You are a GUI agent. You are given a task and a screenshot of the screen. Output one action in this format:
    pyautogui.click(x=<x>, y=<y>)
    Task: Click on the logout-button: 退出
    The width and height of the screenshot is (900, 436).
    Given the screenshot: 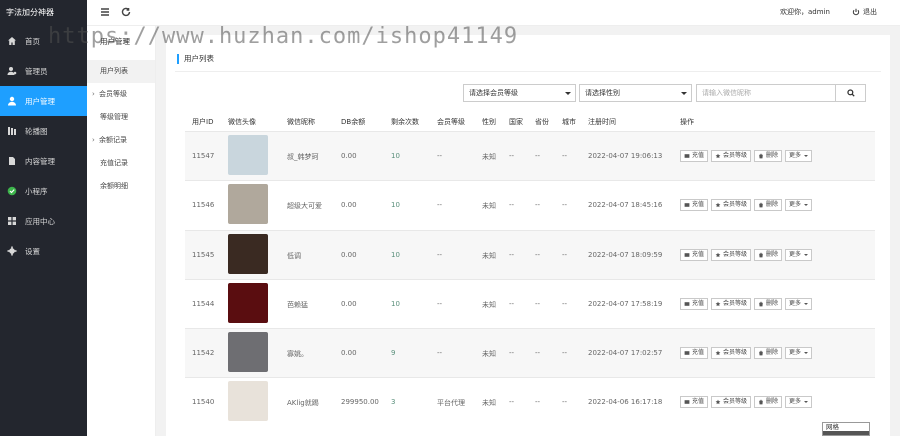 What is the action you would take?
    pyautogui.click(x=864, y=12)
    